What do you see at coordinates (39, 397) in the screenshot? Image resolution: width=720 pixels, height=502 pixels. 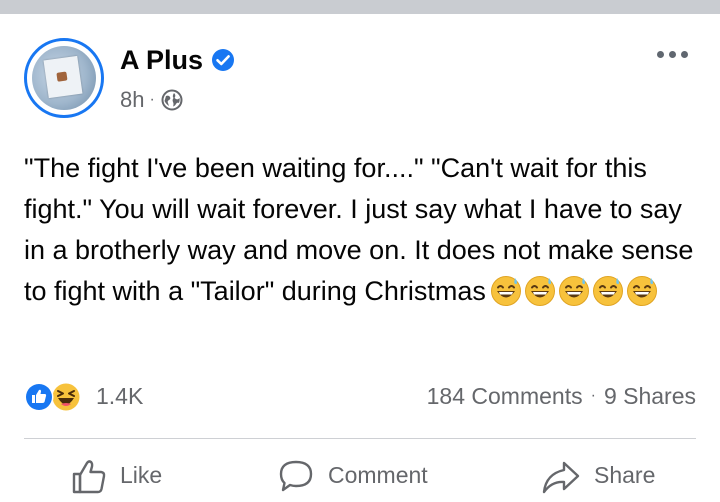 I see `like-reaction-icon` at bounding box center [39, 397].